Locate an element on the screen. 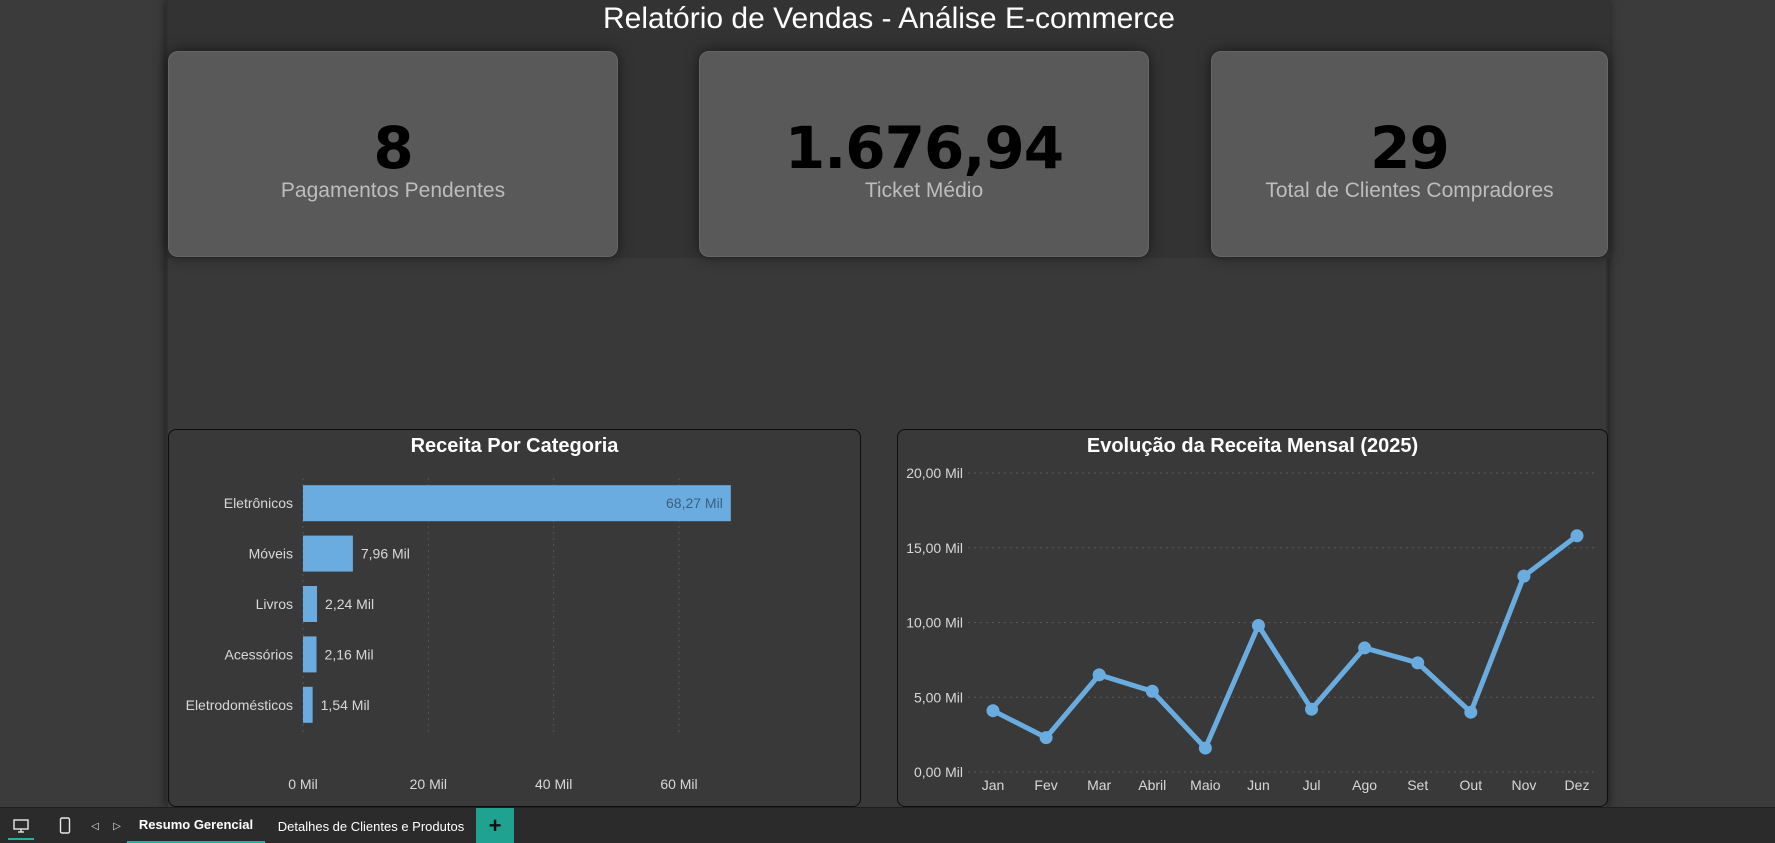 This screenshot has height=843, width=1775. x-tick-label: Dez is located at coordinates (1577, 785).